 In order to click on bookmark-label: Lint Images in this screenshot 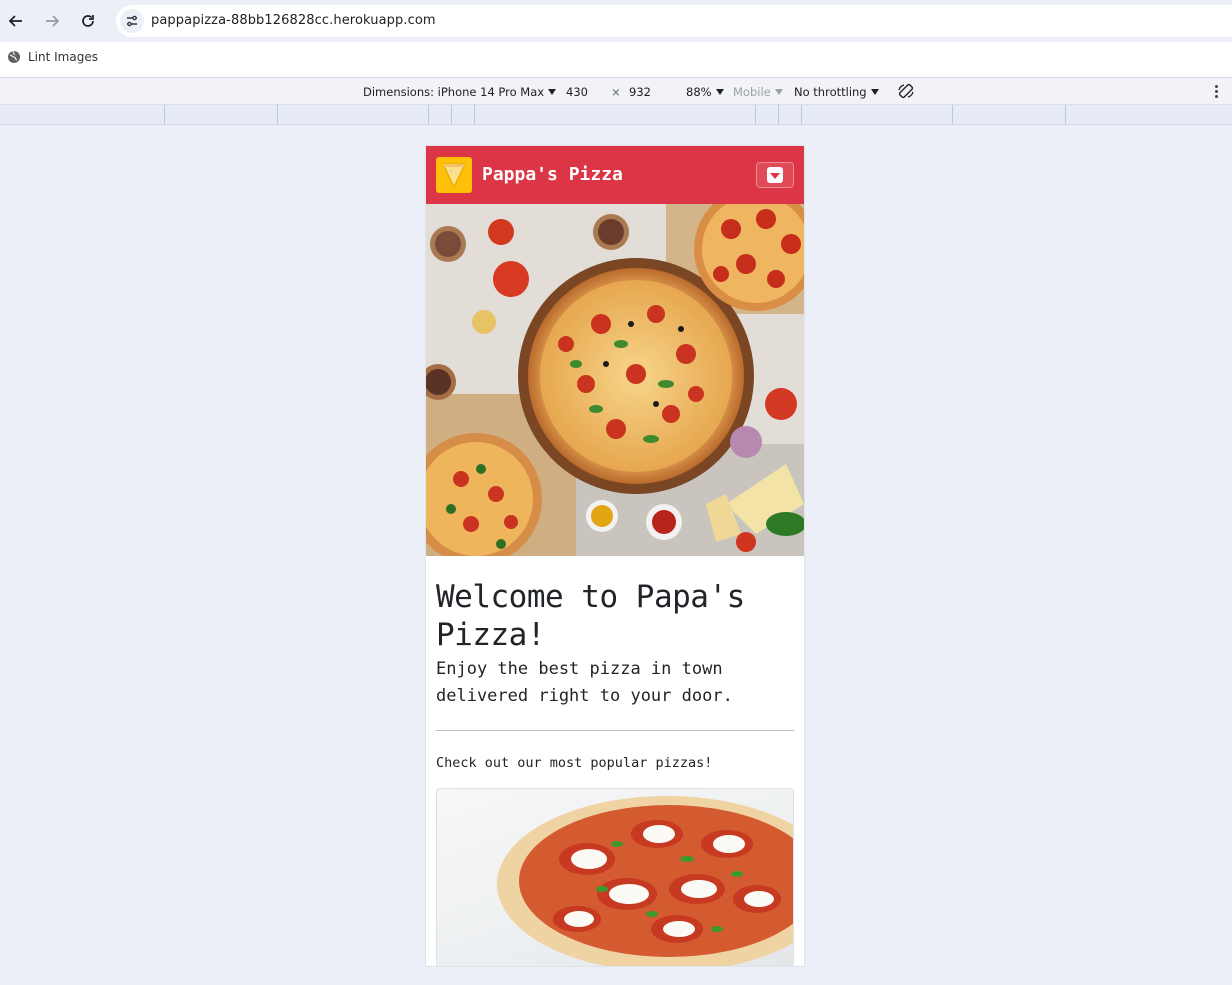, I will do `click(63, 57)`.